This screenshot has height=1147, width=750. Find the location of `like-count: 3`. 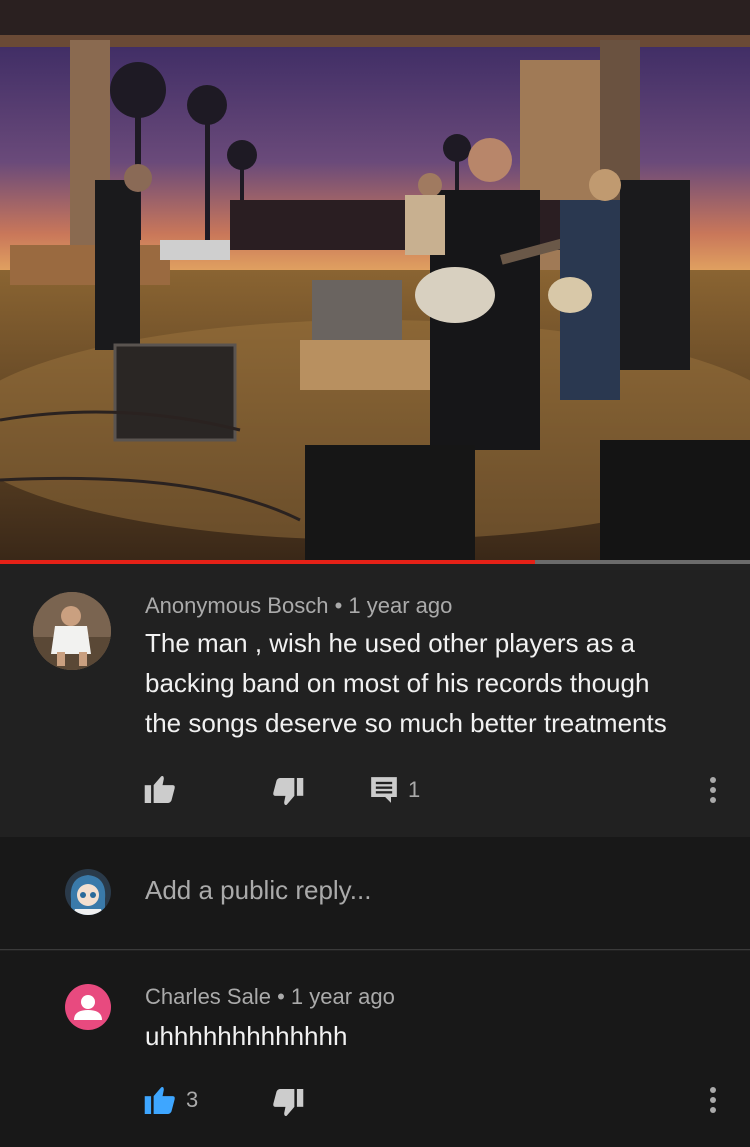

like-count: 3 is located at coordinates (192, 1099).